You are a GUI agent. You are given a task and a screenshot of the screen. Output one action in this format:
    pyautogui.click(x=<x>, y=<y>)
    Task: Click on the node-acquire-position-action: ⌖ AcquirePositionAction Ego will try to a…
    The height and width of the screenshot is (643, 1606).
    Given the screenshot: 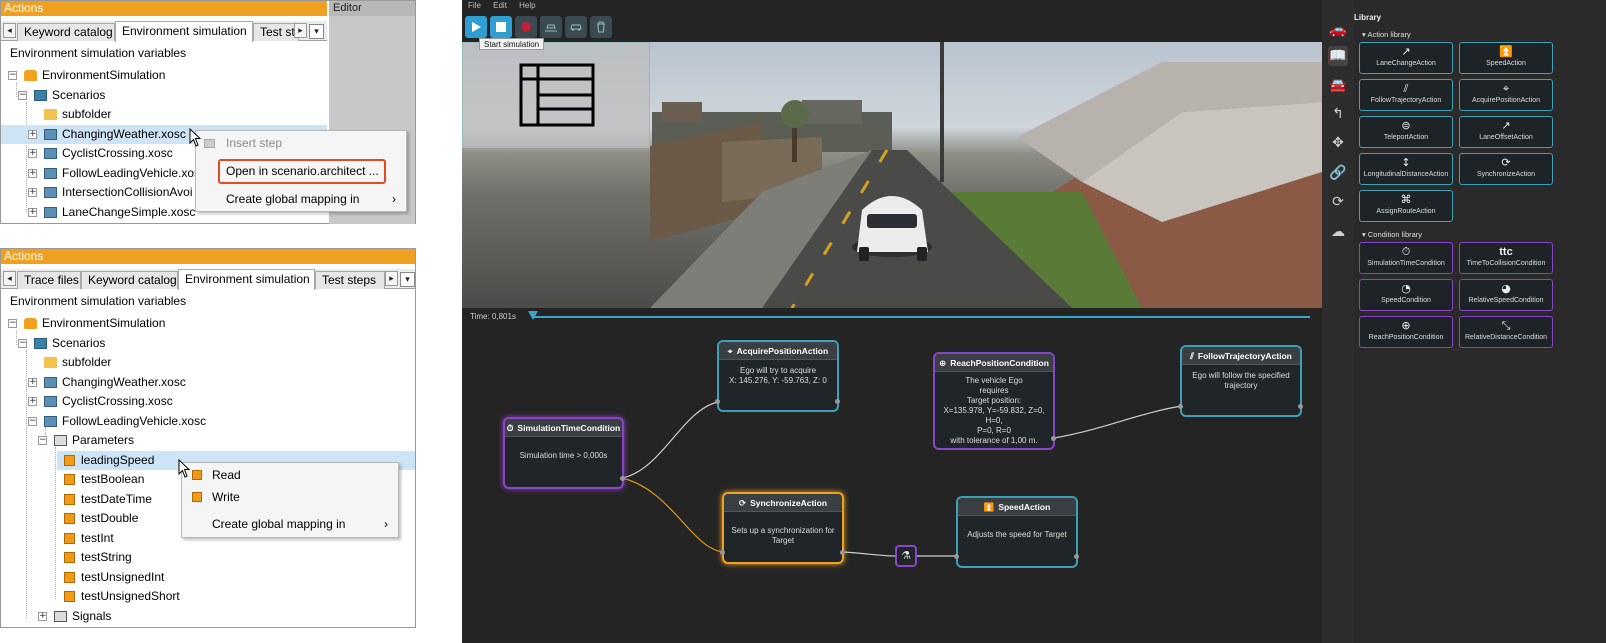 What is the action you would take?
    pyautogui.click(x=778, y=376)
    